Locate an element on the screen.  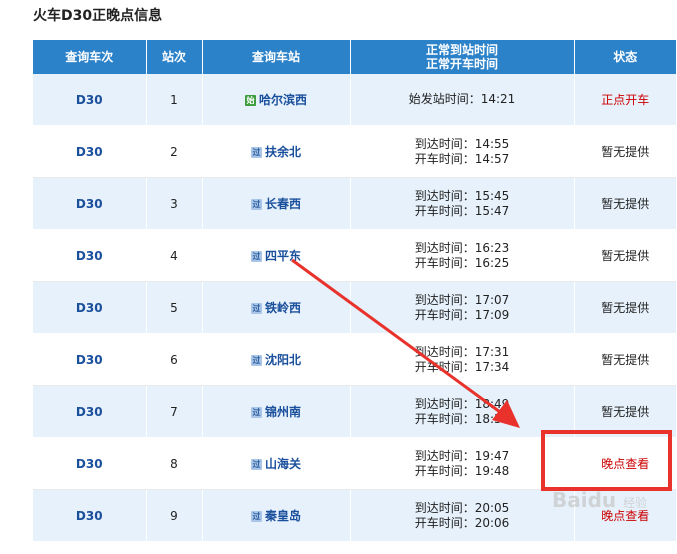
header-times: 正常到站时间 正常开车时间 is located at coordinates (462, 57).